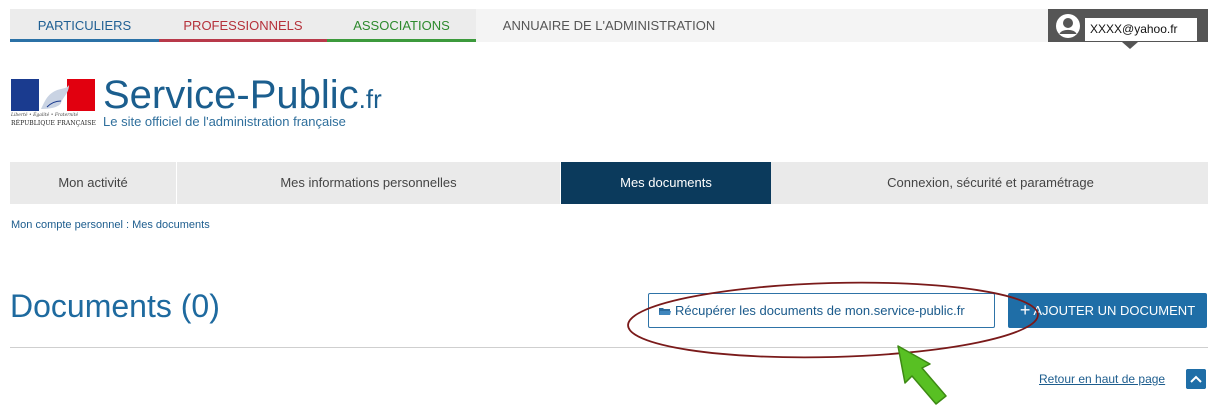 This screenshot has height=406, width=1208. Describe the element at coordinates (45, 115) in the screenshot. I see `republic-motto: Liberté • Égalité • Fraternité` at that location.